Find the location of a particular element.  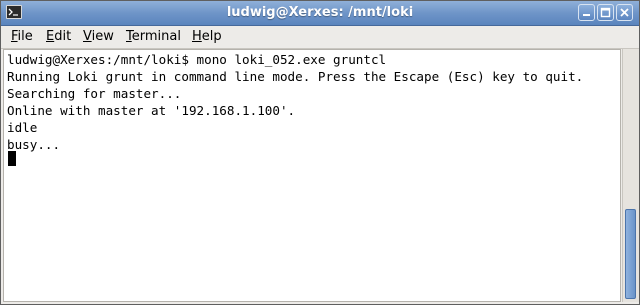

menu-view-label: iew is located at coordinates (102, 36).